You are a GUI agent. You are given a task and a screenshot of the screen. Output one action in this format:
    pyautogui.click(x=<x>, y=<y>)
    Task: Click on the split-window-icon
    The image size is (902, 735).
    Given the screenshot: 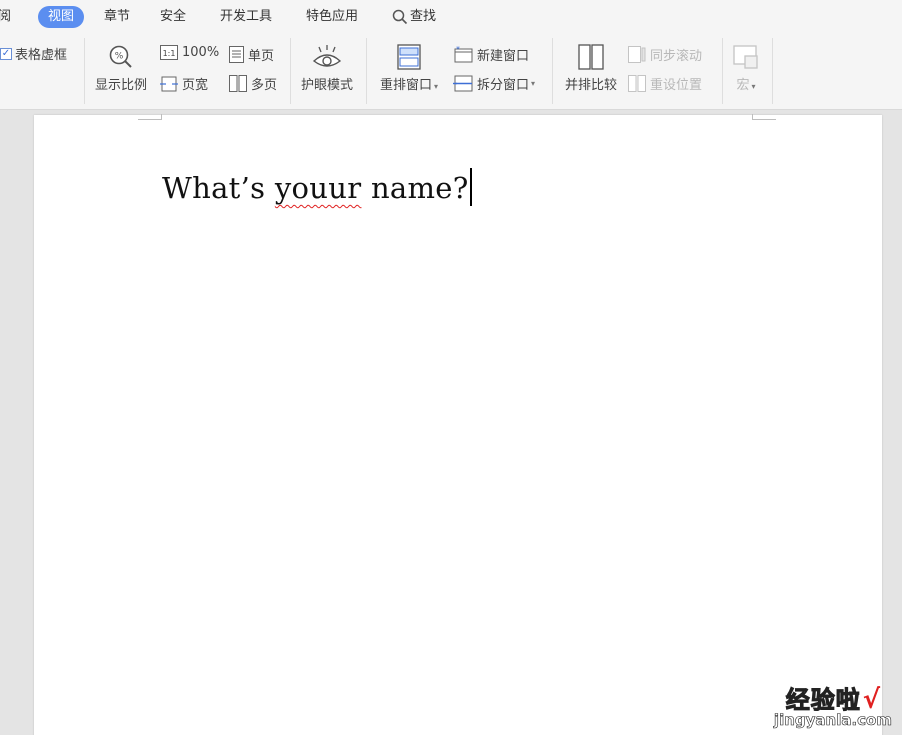 What is the action you would take?
    pyautogui.click(x=463, y=83)
    